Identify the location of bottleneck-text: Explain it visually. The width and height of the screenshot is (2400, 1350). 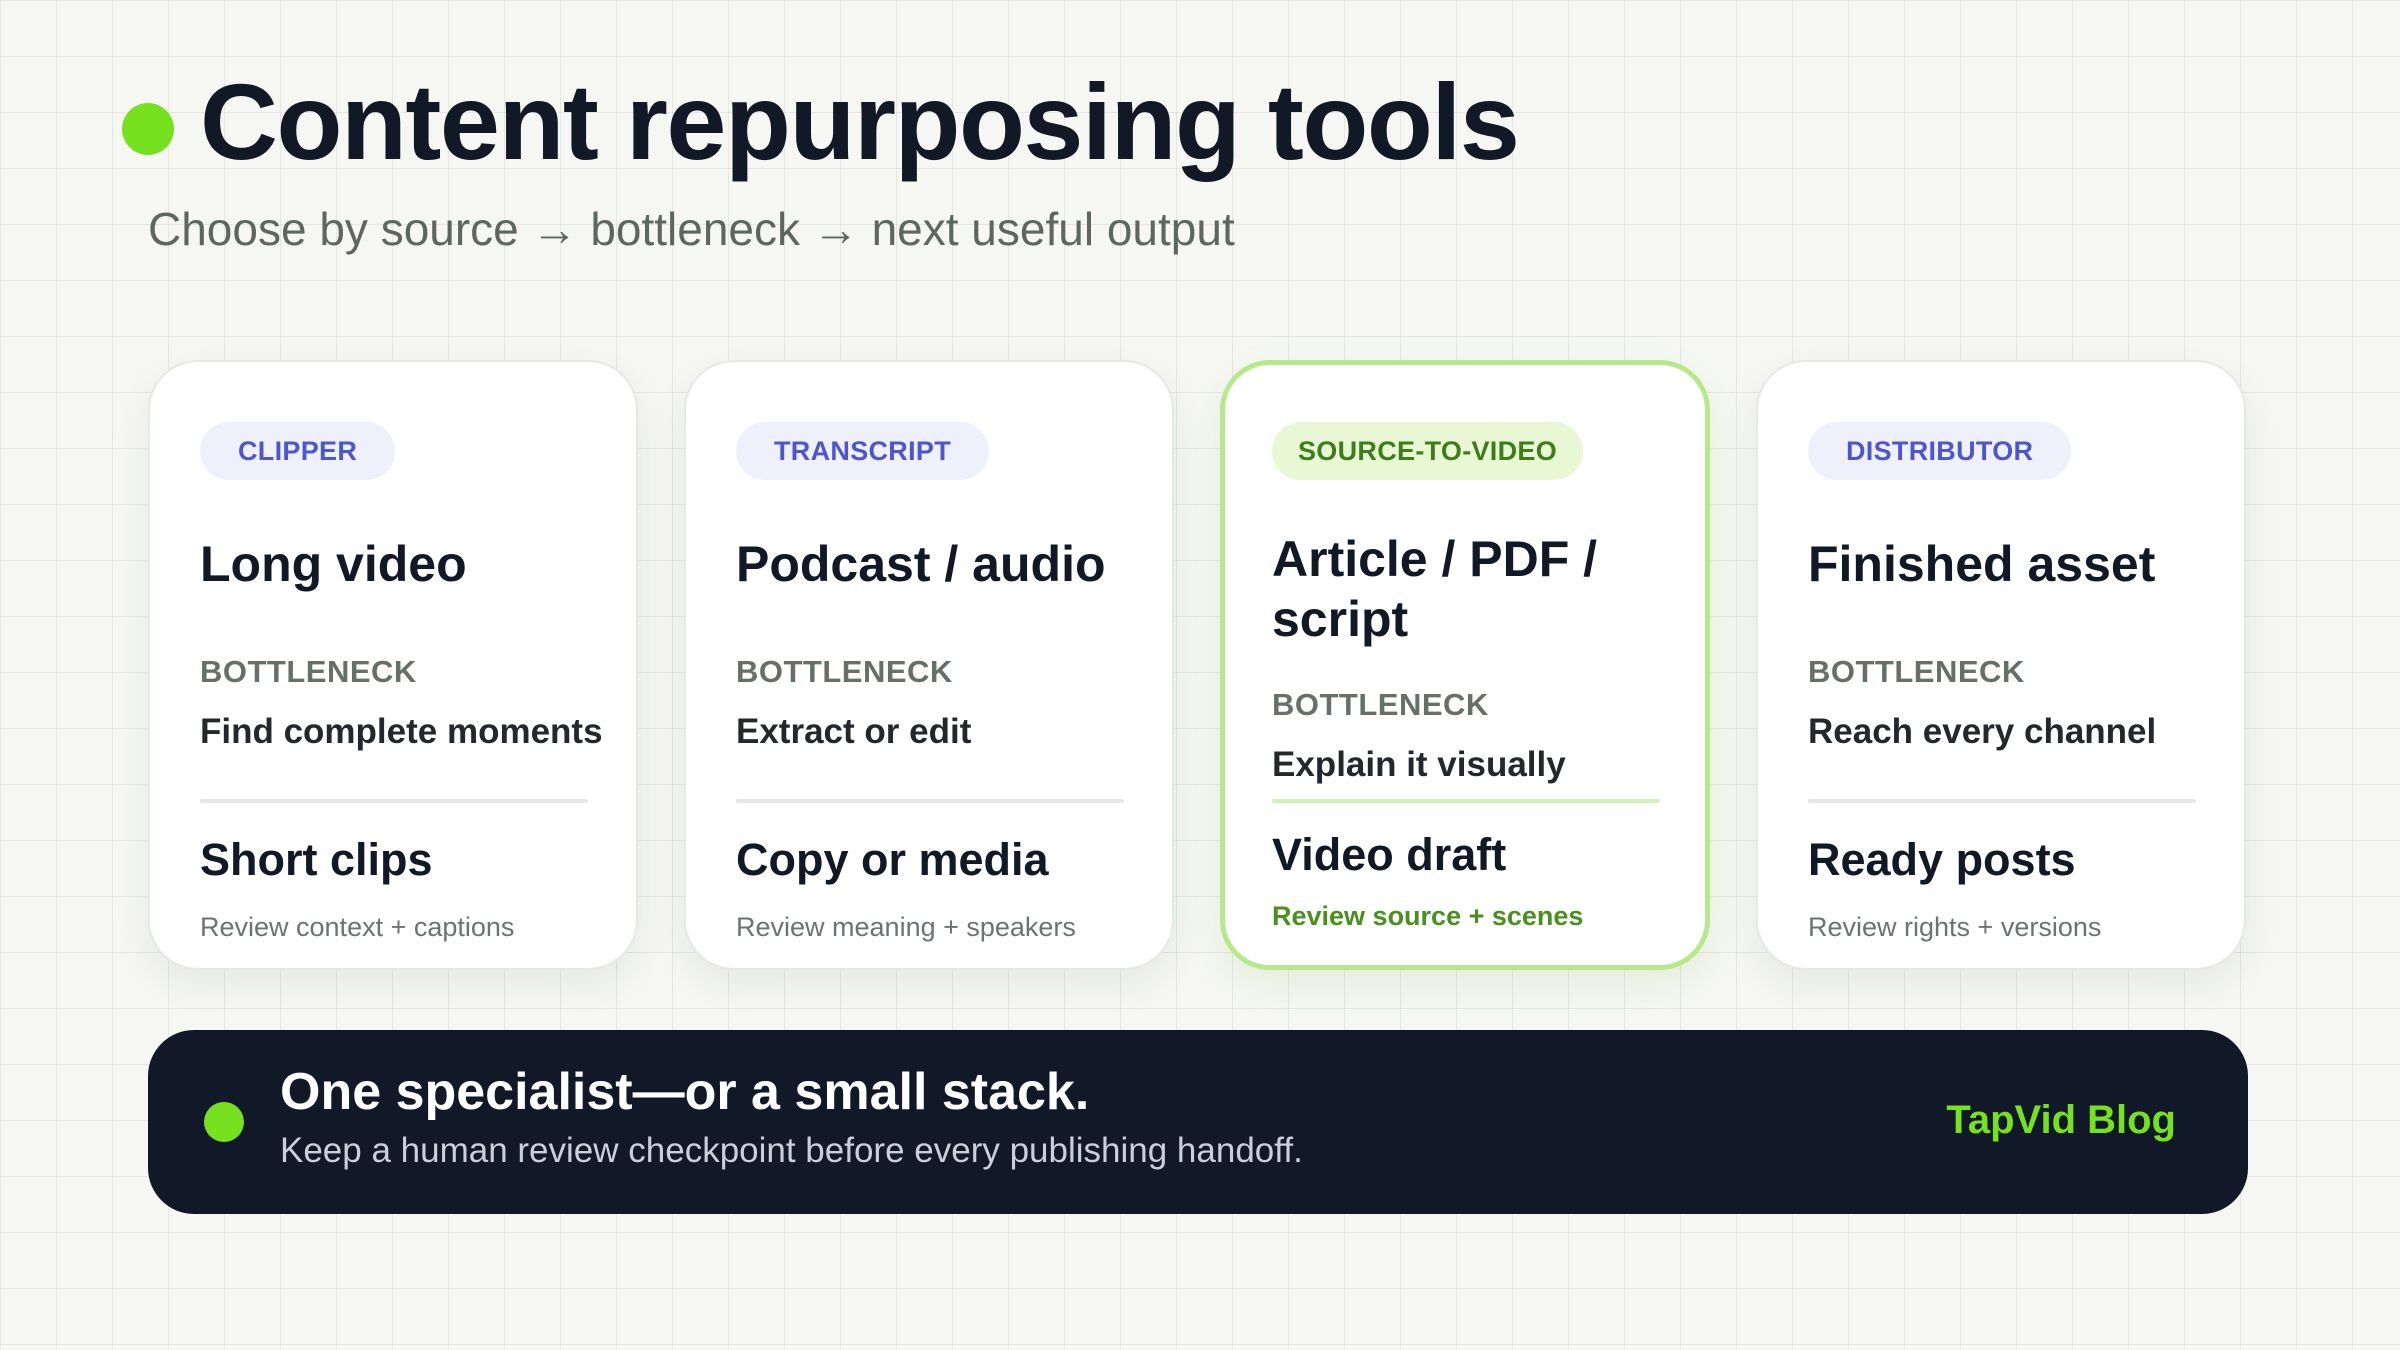
(1419, 764).